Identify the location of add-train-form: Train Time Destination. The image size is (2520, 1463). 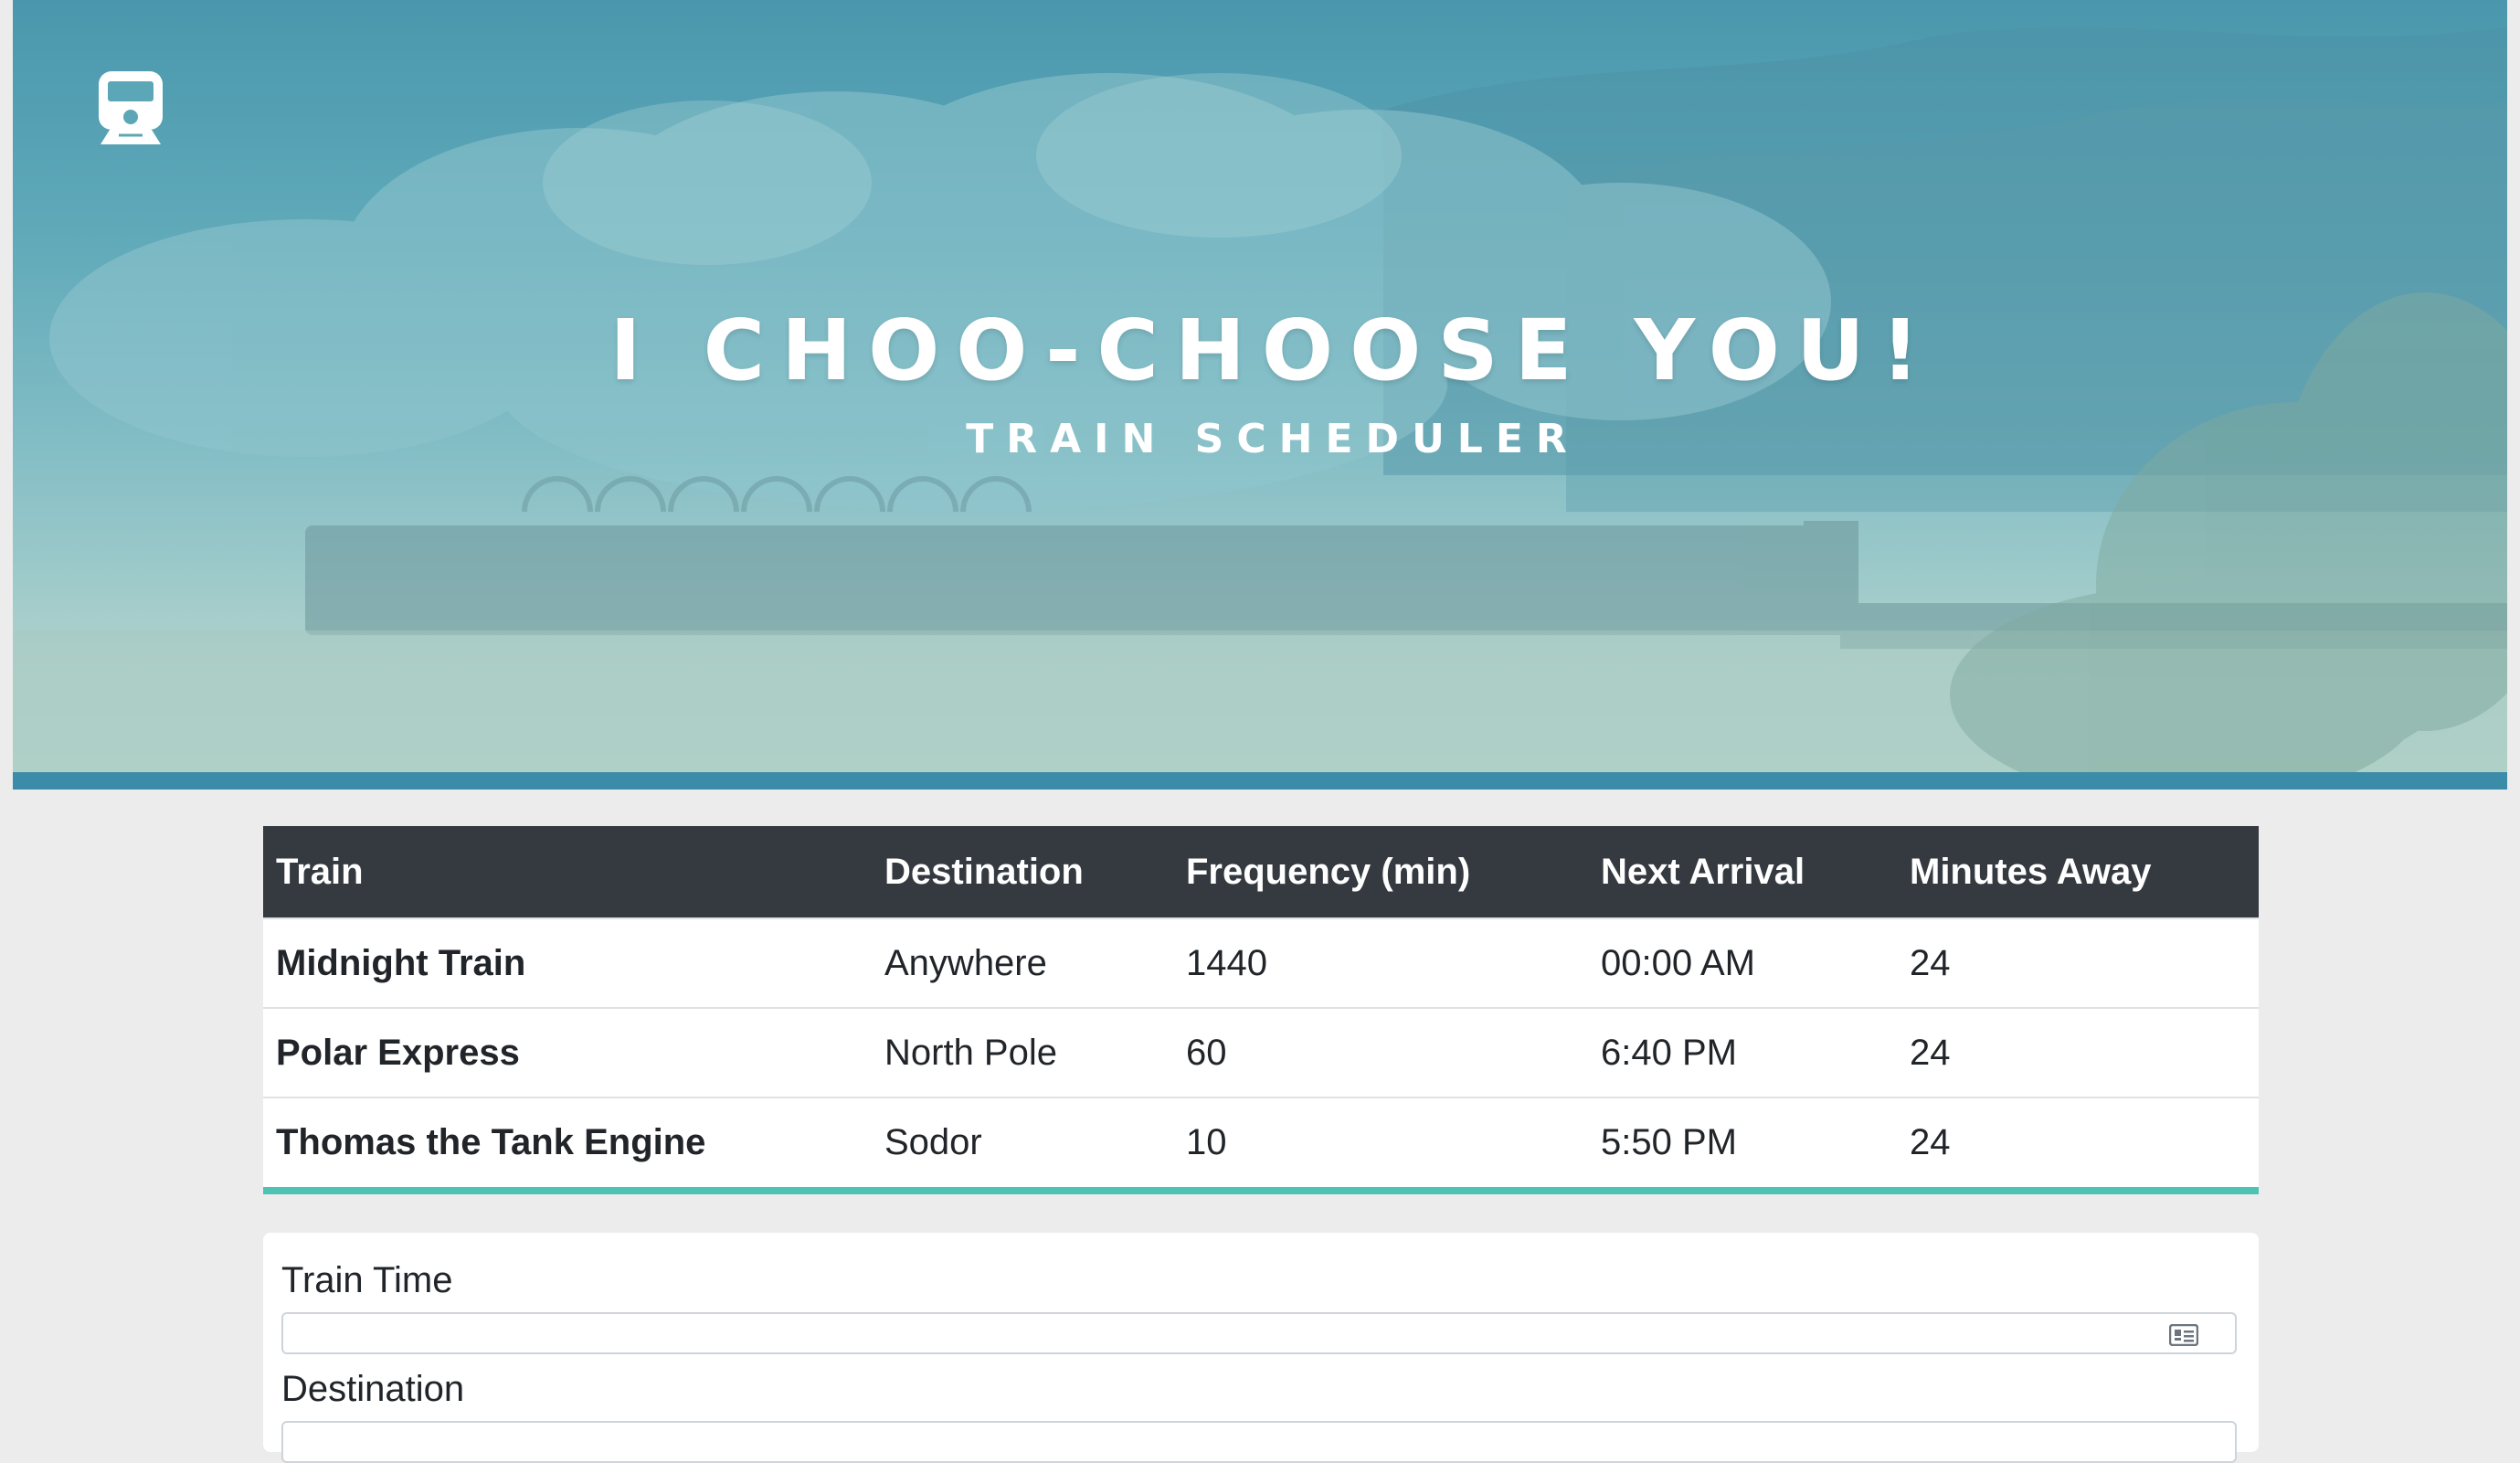
(1261, 1348).